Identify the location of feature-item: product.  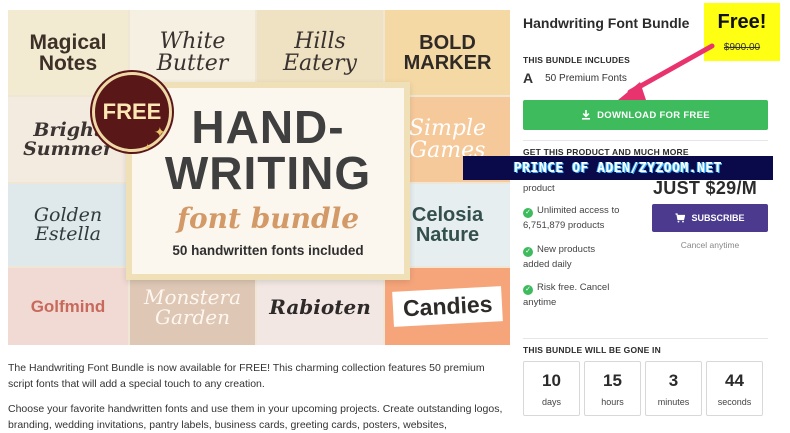
(539, 189).